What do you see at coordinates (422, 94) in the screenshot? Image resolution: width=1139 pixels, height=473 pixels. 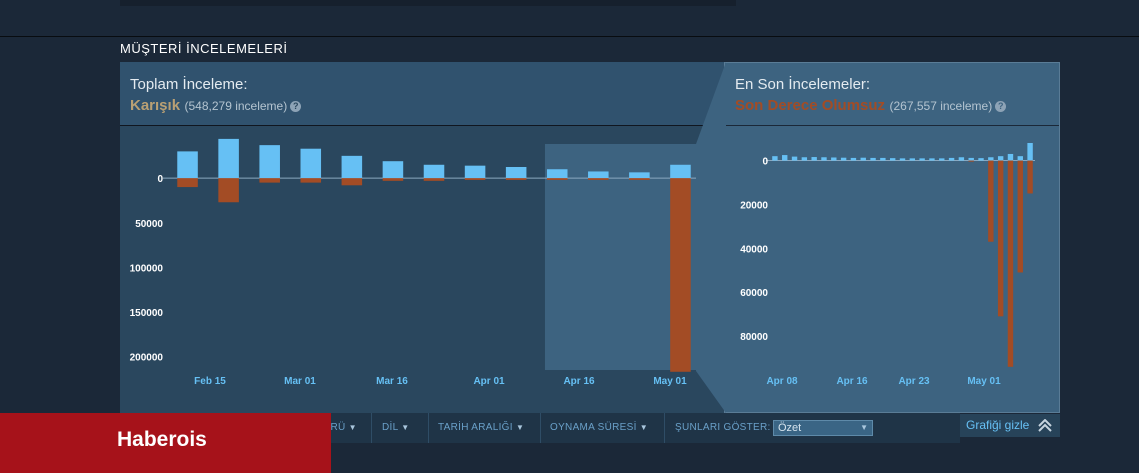 I see `all-reviews-header` at bounding box center [422, 94].